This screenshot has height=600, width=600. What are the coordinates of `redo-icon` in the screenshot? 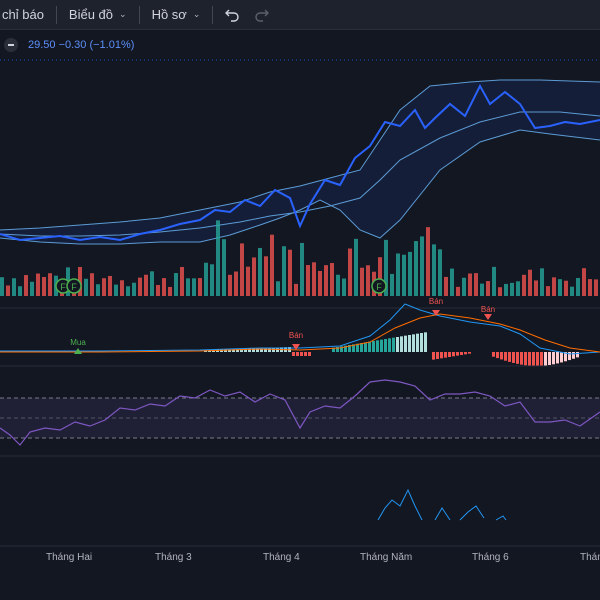 It's located at (262, 15).